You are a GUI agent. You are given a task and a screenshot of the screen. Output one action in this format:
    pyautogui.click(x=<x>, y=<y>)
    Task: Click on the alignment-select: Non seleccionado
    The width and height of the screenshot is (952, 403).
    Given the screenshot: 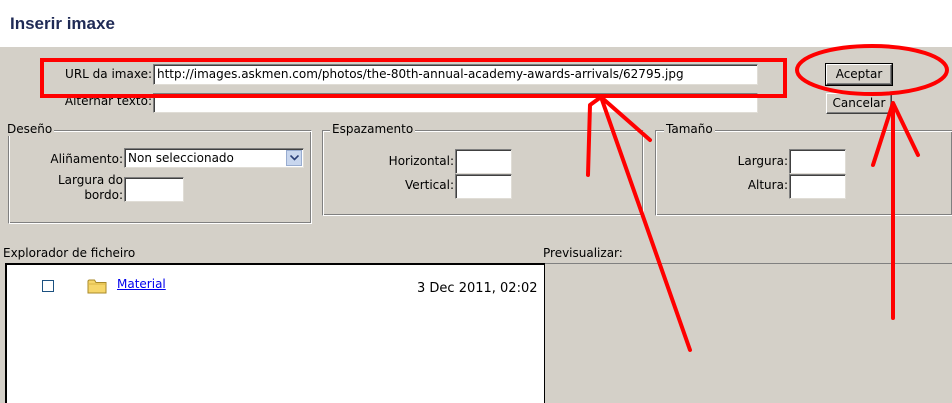 What is the action you would take?
    pyautogui.click(x=214, y=158)
    